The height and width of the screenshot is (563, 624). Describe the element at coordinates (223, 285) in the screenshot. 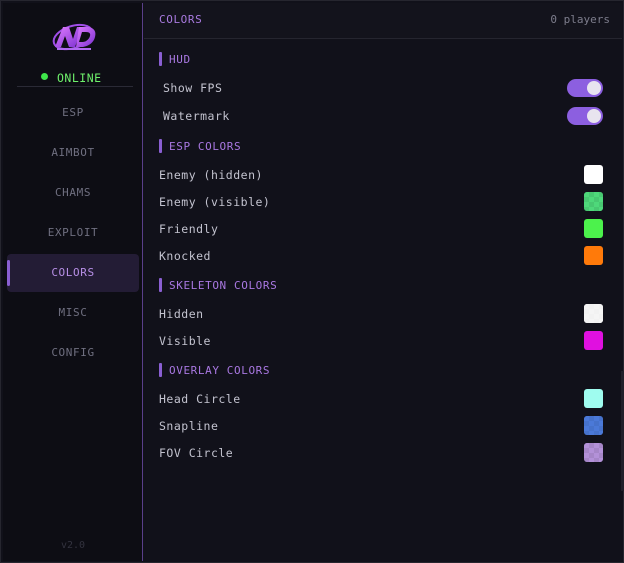

I see `section-title: SKELETON COLORS` at that location.